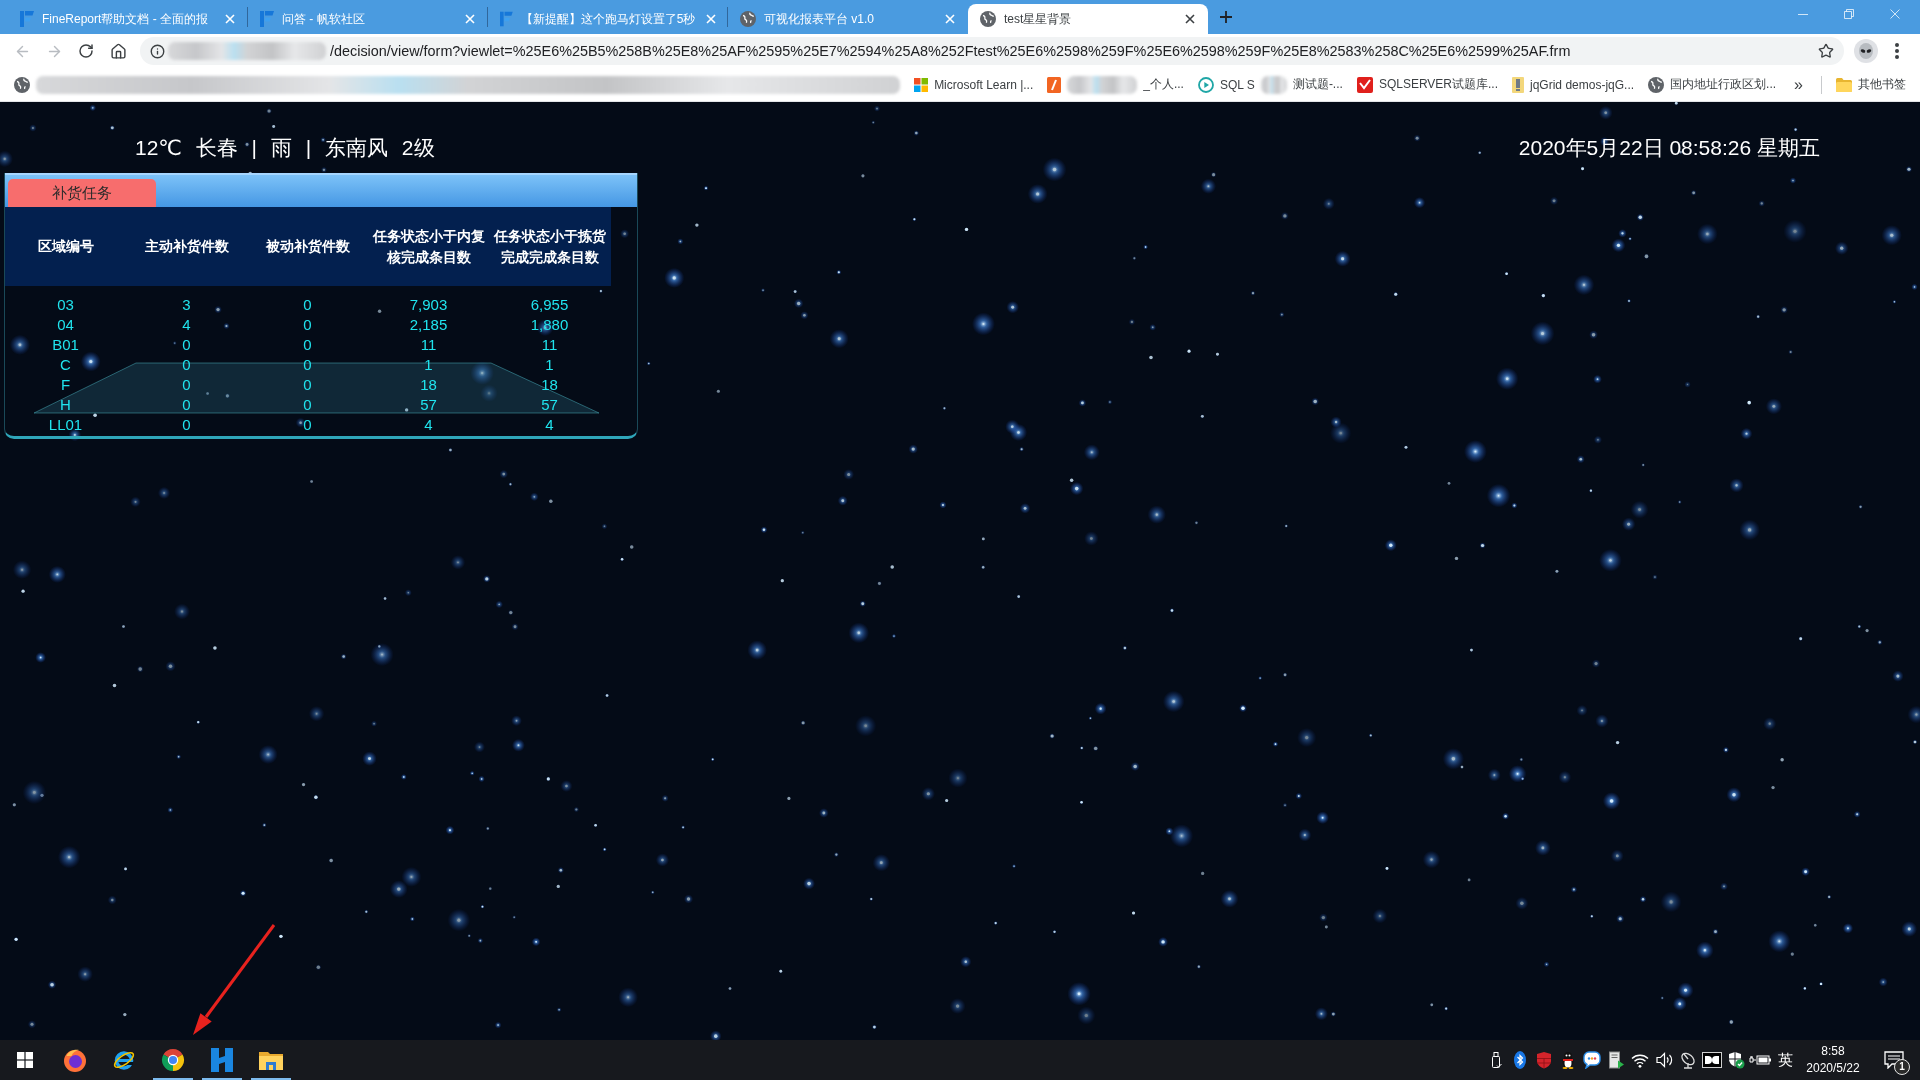 Image resolution: width=1920 pixels, height=1080 pixels. Describe the element at coordinates (86, 51) in the screenshot. I see `reload-icon` at that location.